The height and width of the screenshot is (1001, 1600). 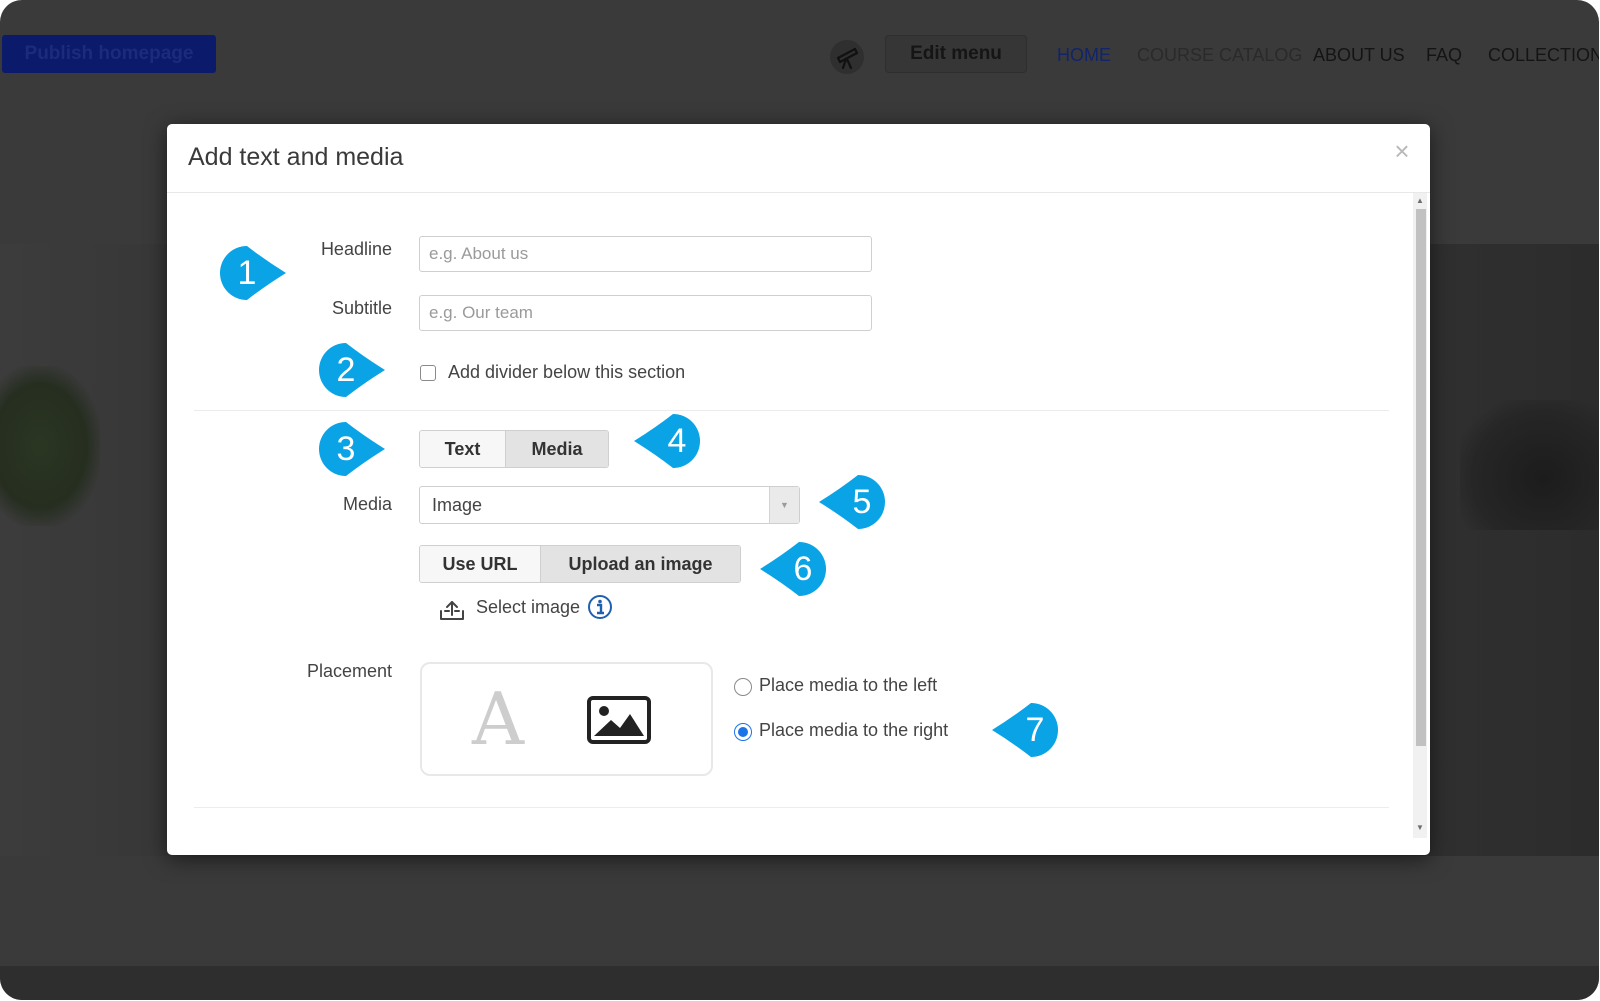 I want to click on placement-label: Placement, so click(x=349, y=671).